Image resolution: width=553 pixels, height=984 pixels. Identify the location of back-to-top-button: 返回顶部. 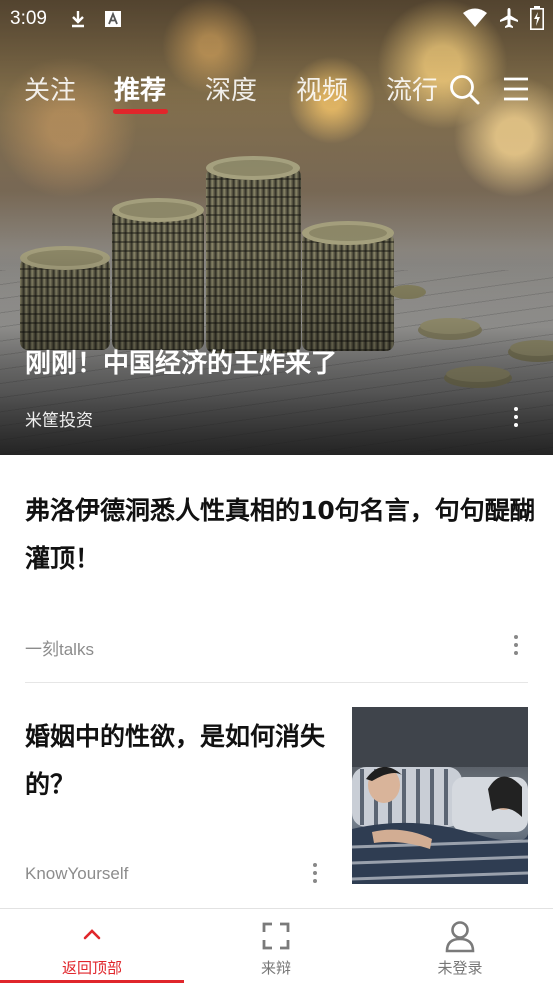
(92, 946).